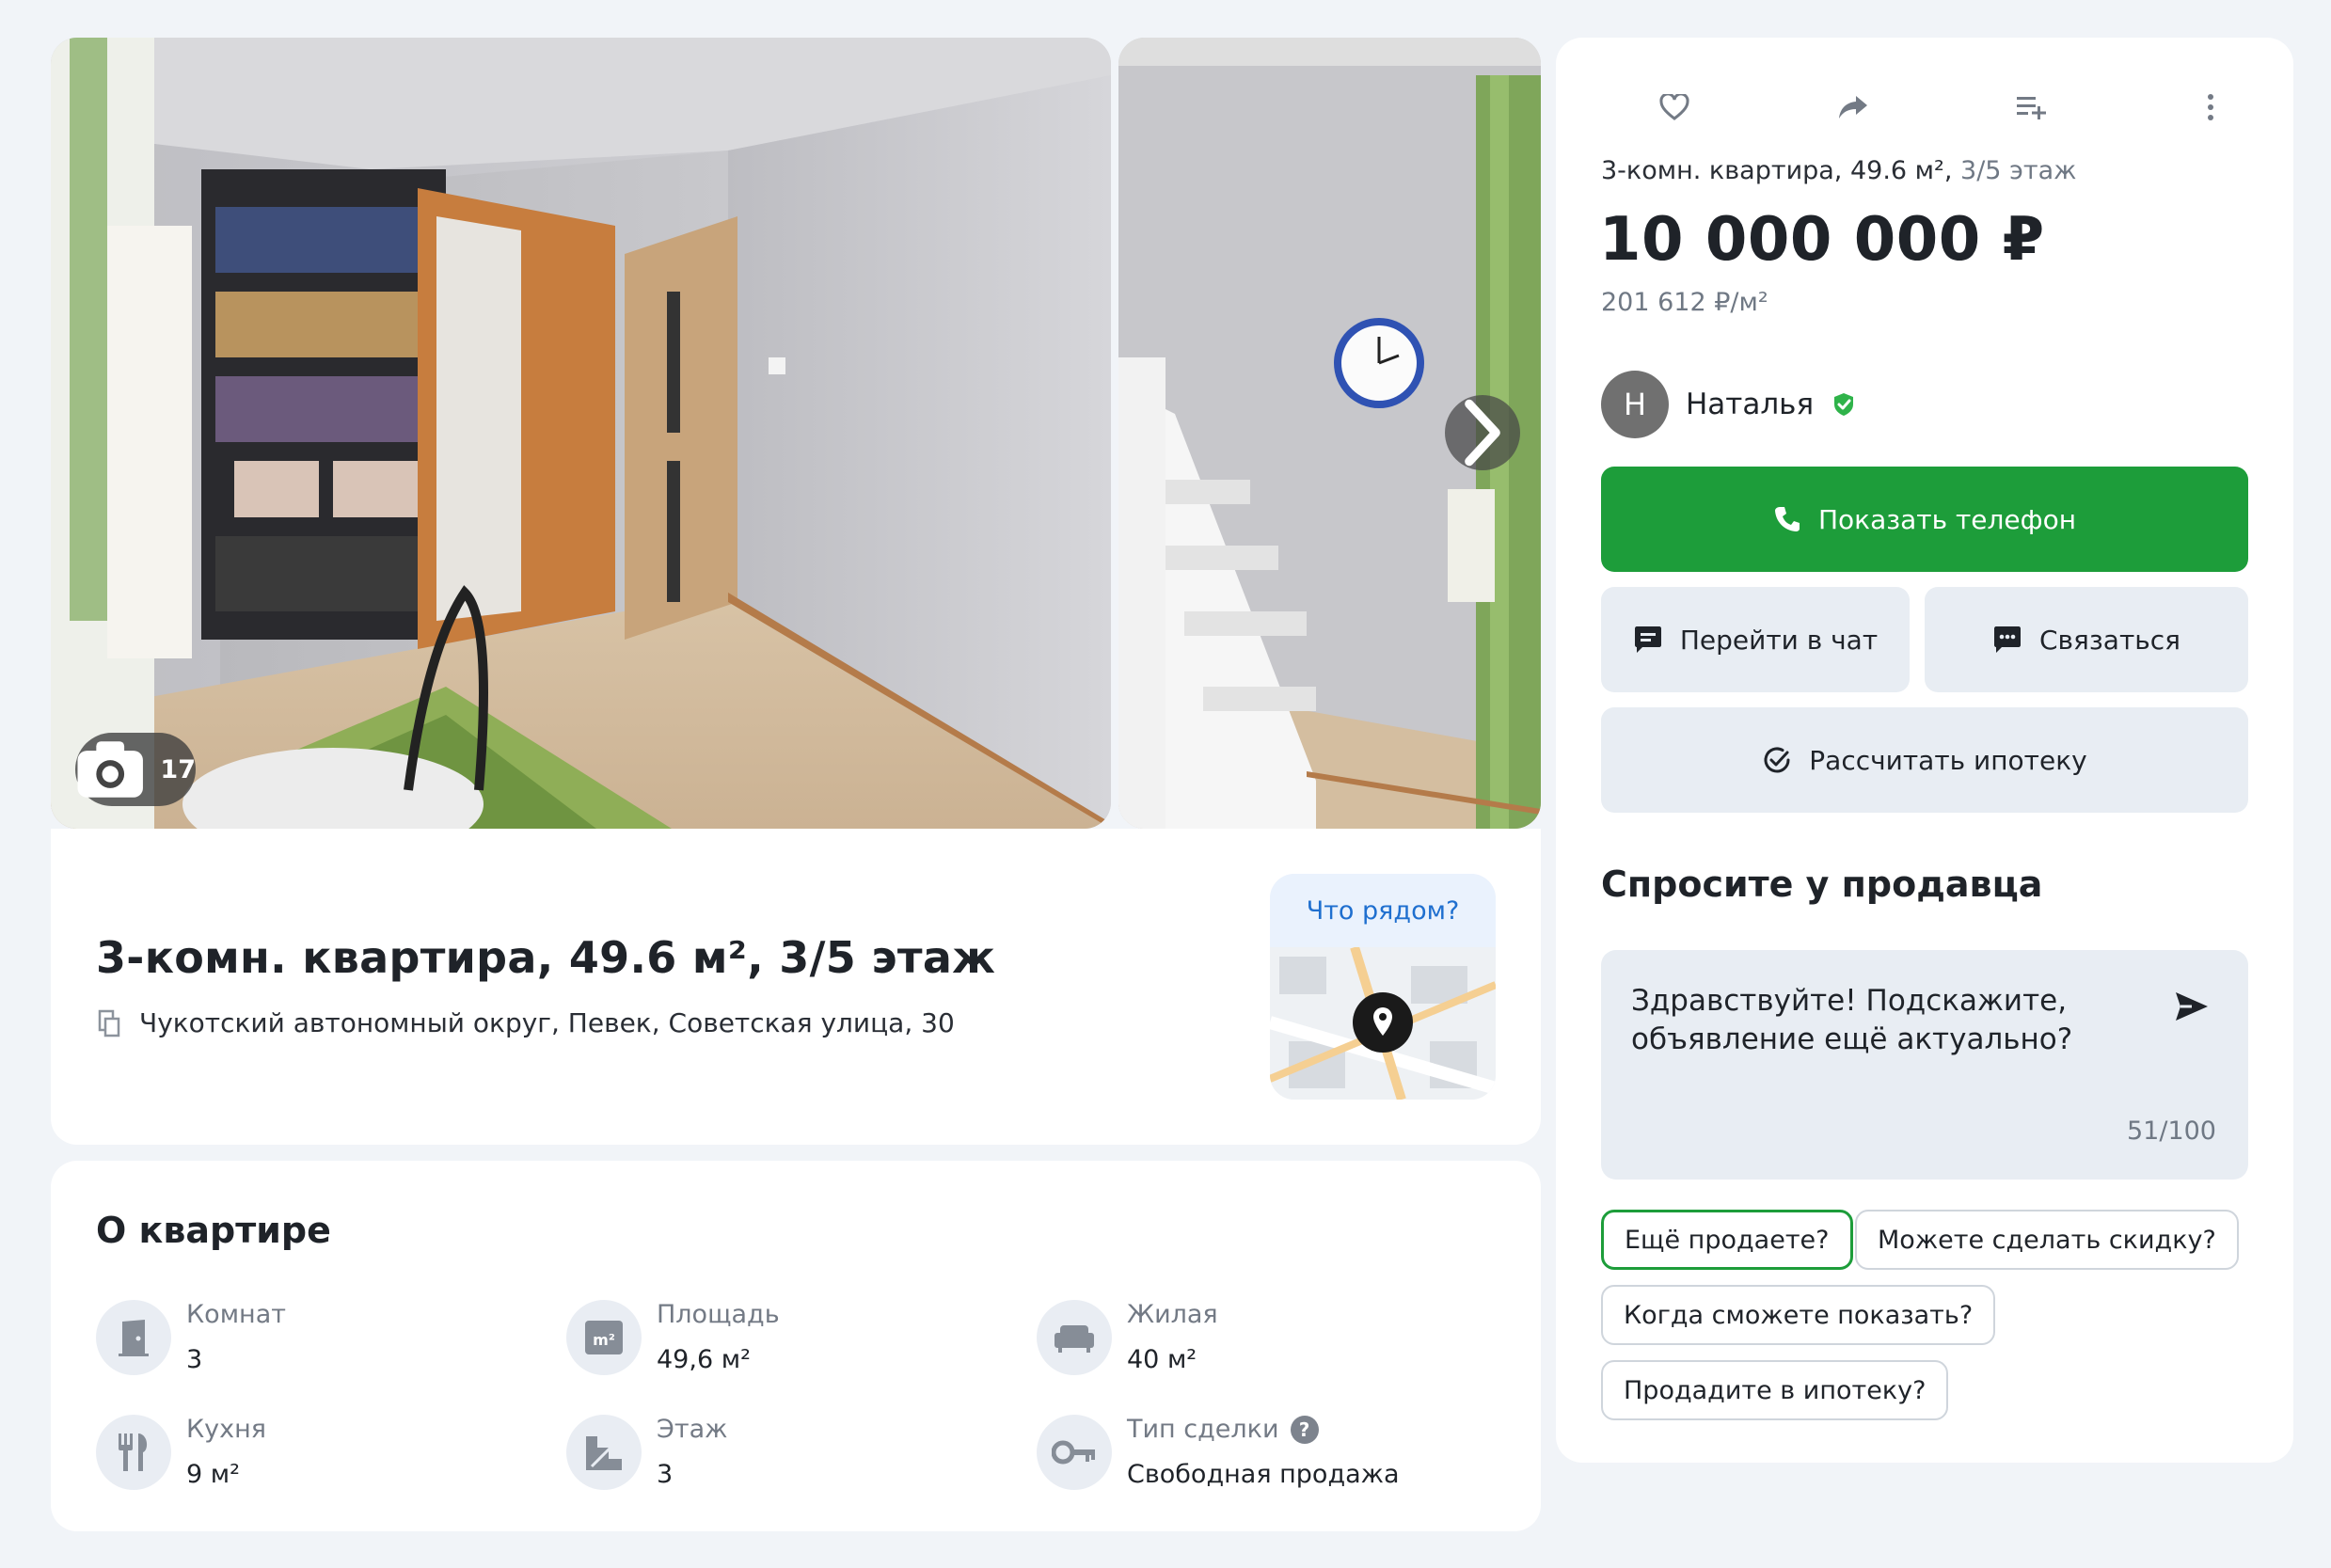 This screenshot has height=1568, width=2331. Describe the element at coordinates (2192, 1006) in the screenshot. I see `send-icon` at that location.